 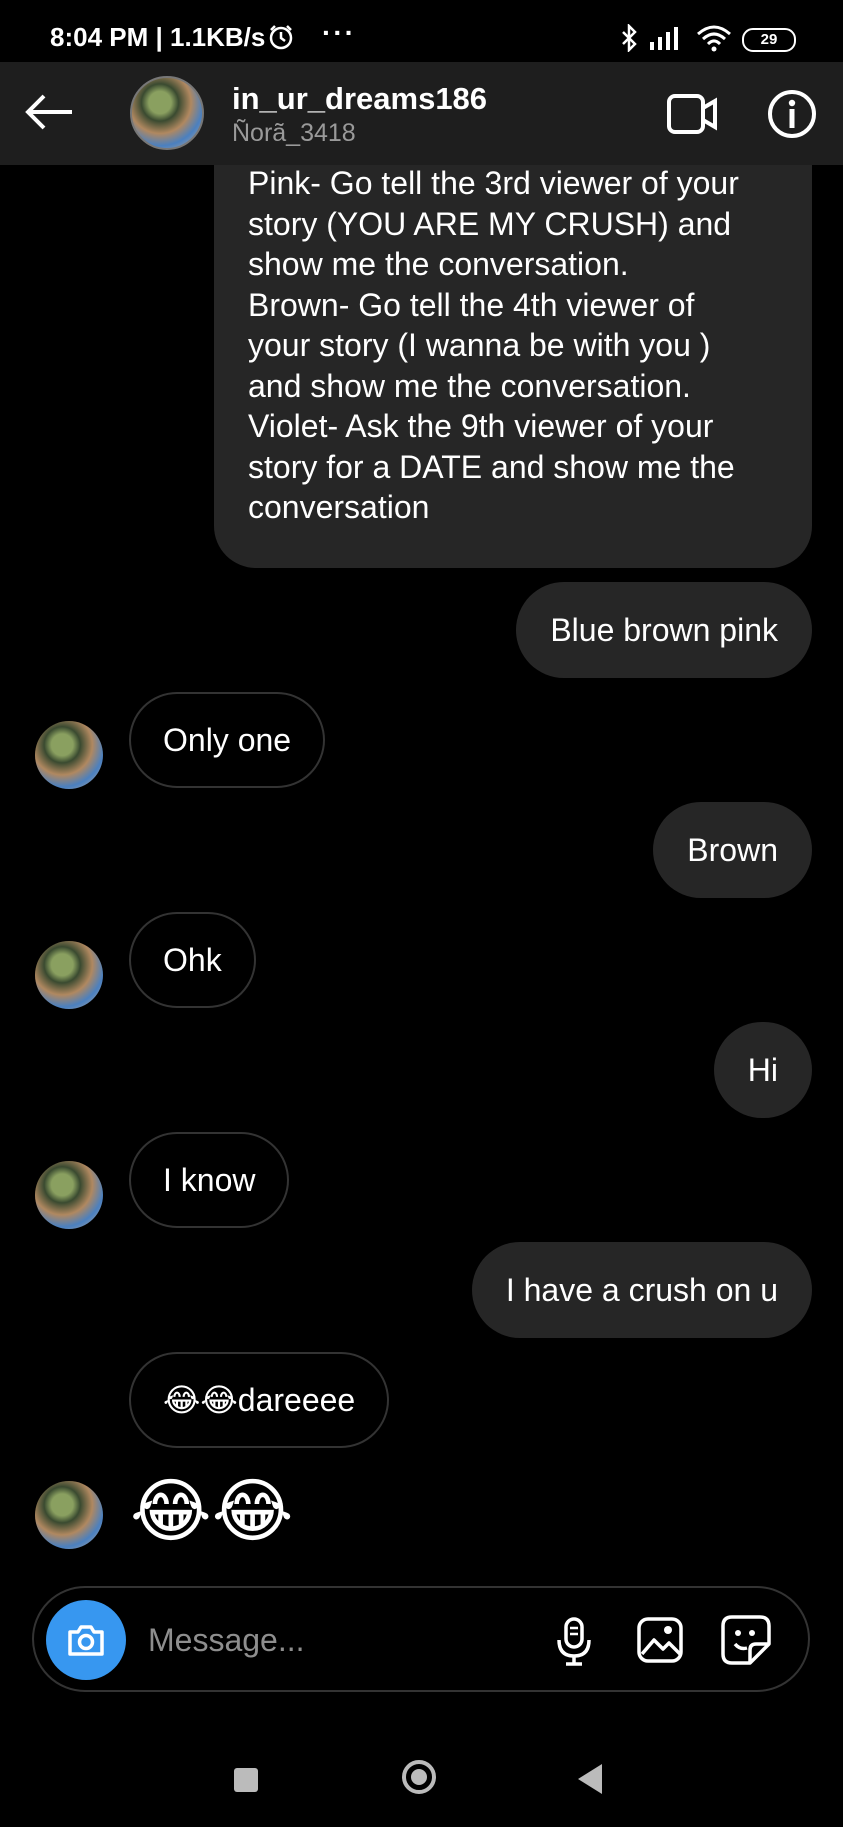 I want to click on message-bubble-sent: Brown, so click(x=732, y=850).